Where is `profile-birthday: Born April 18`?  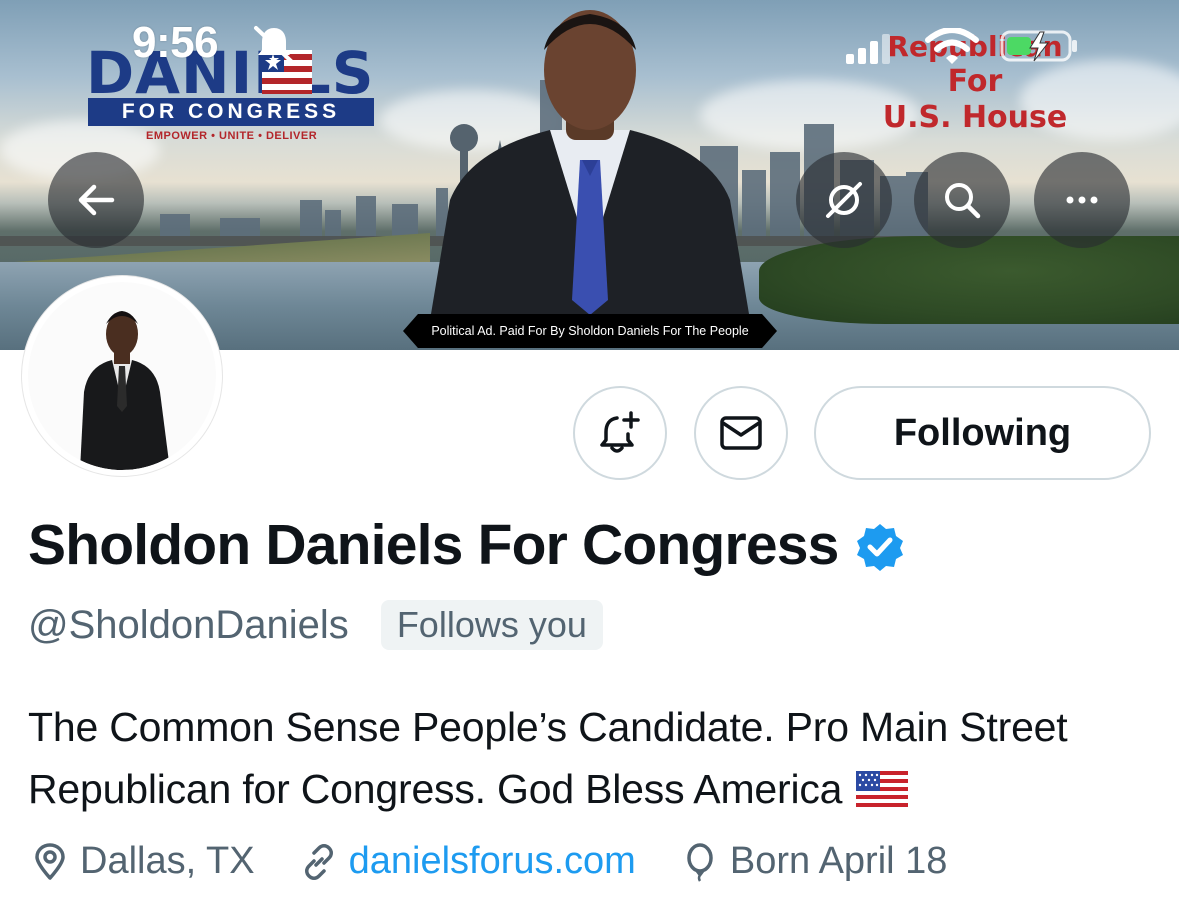
profile-birthday: Born April 18 is located at coordinates (814, 861).